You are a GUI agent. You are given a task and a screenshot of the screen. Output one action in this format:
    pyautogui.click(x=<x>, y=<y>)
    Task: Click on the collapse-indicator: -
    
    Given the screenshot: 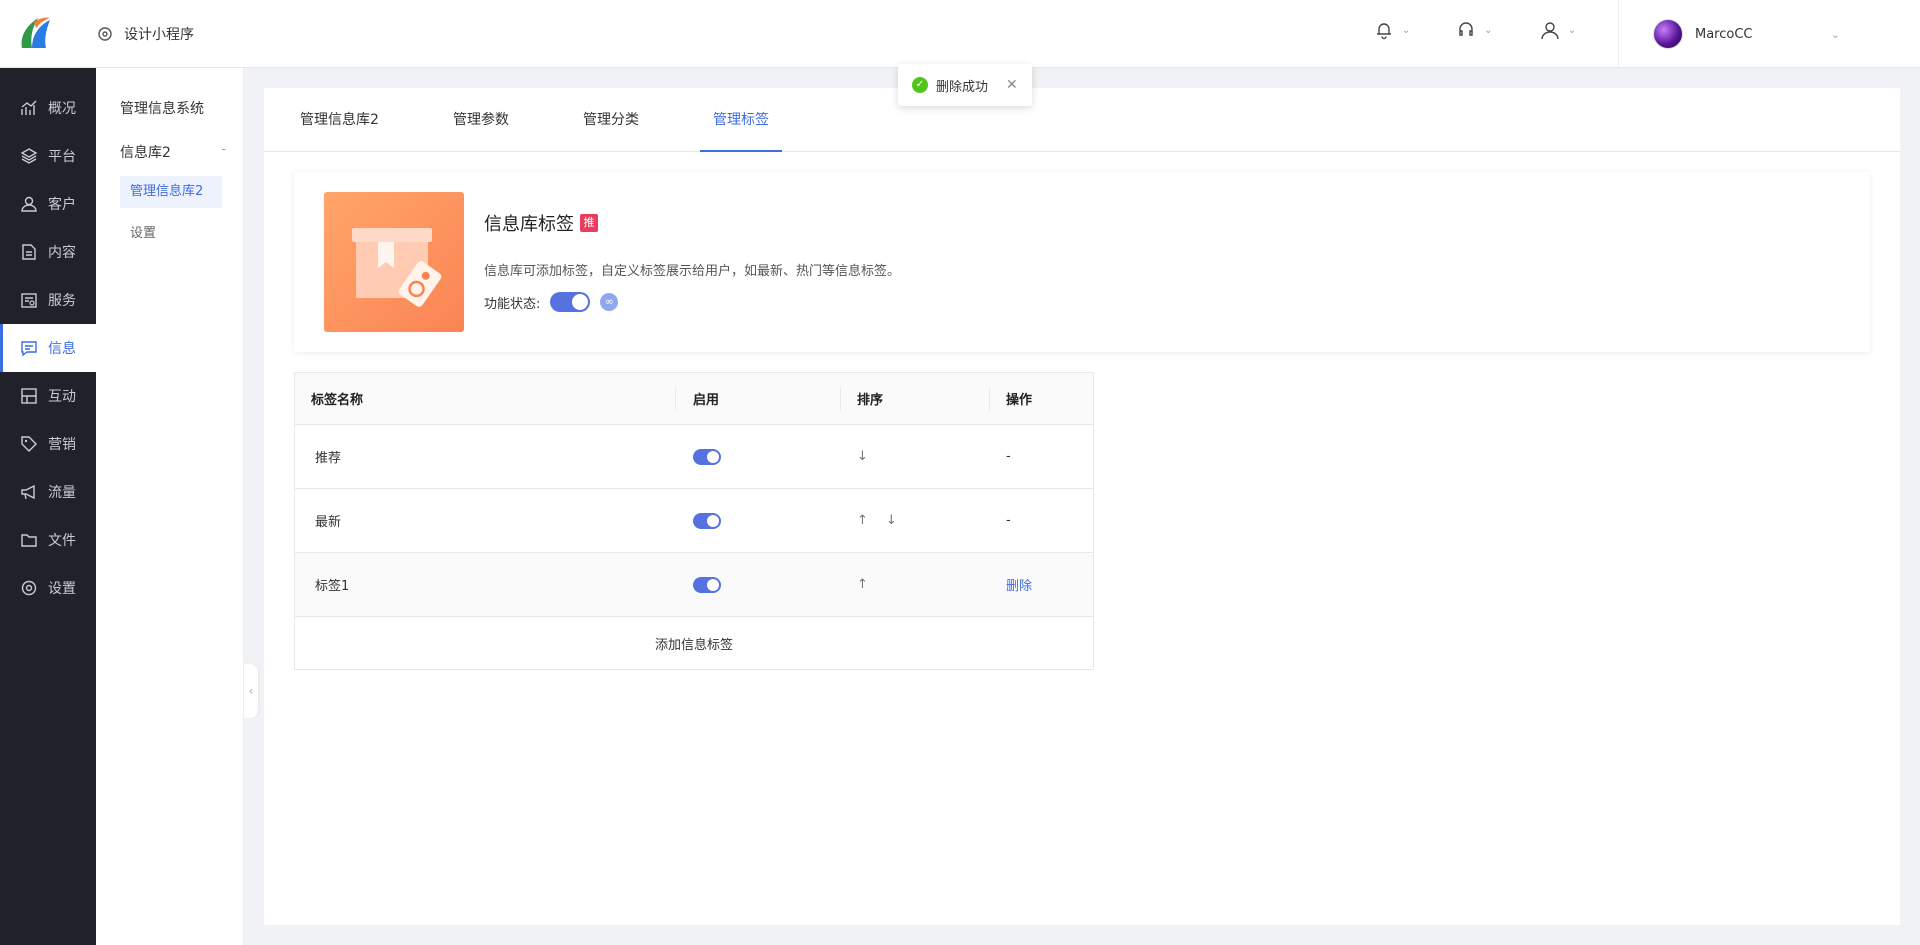 What is the action you would take?
    pyautogui.click(x=223, y=149)
    